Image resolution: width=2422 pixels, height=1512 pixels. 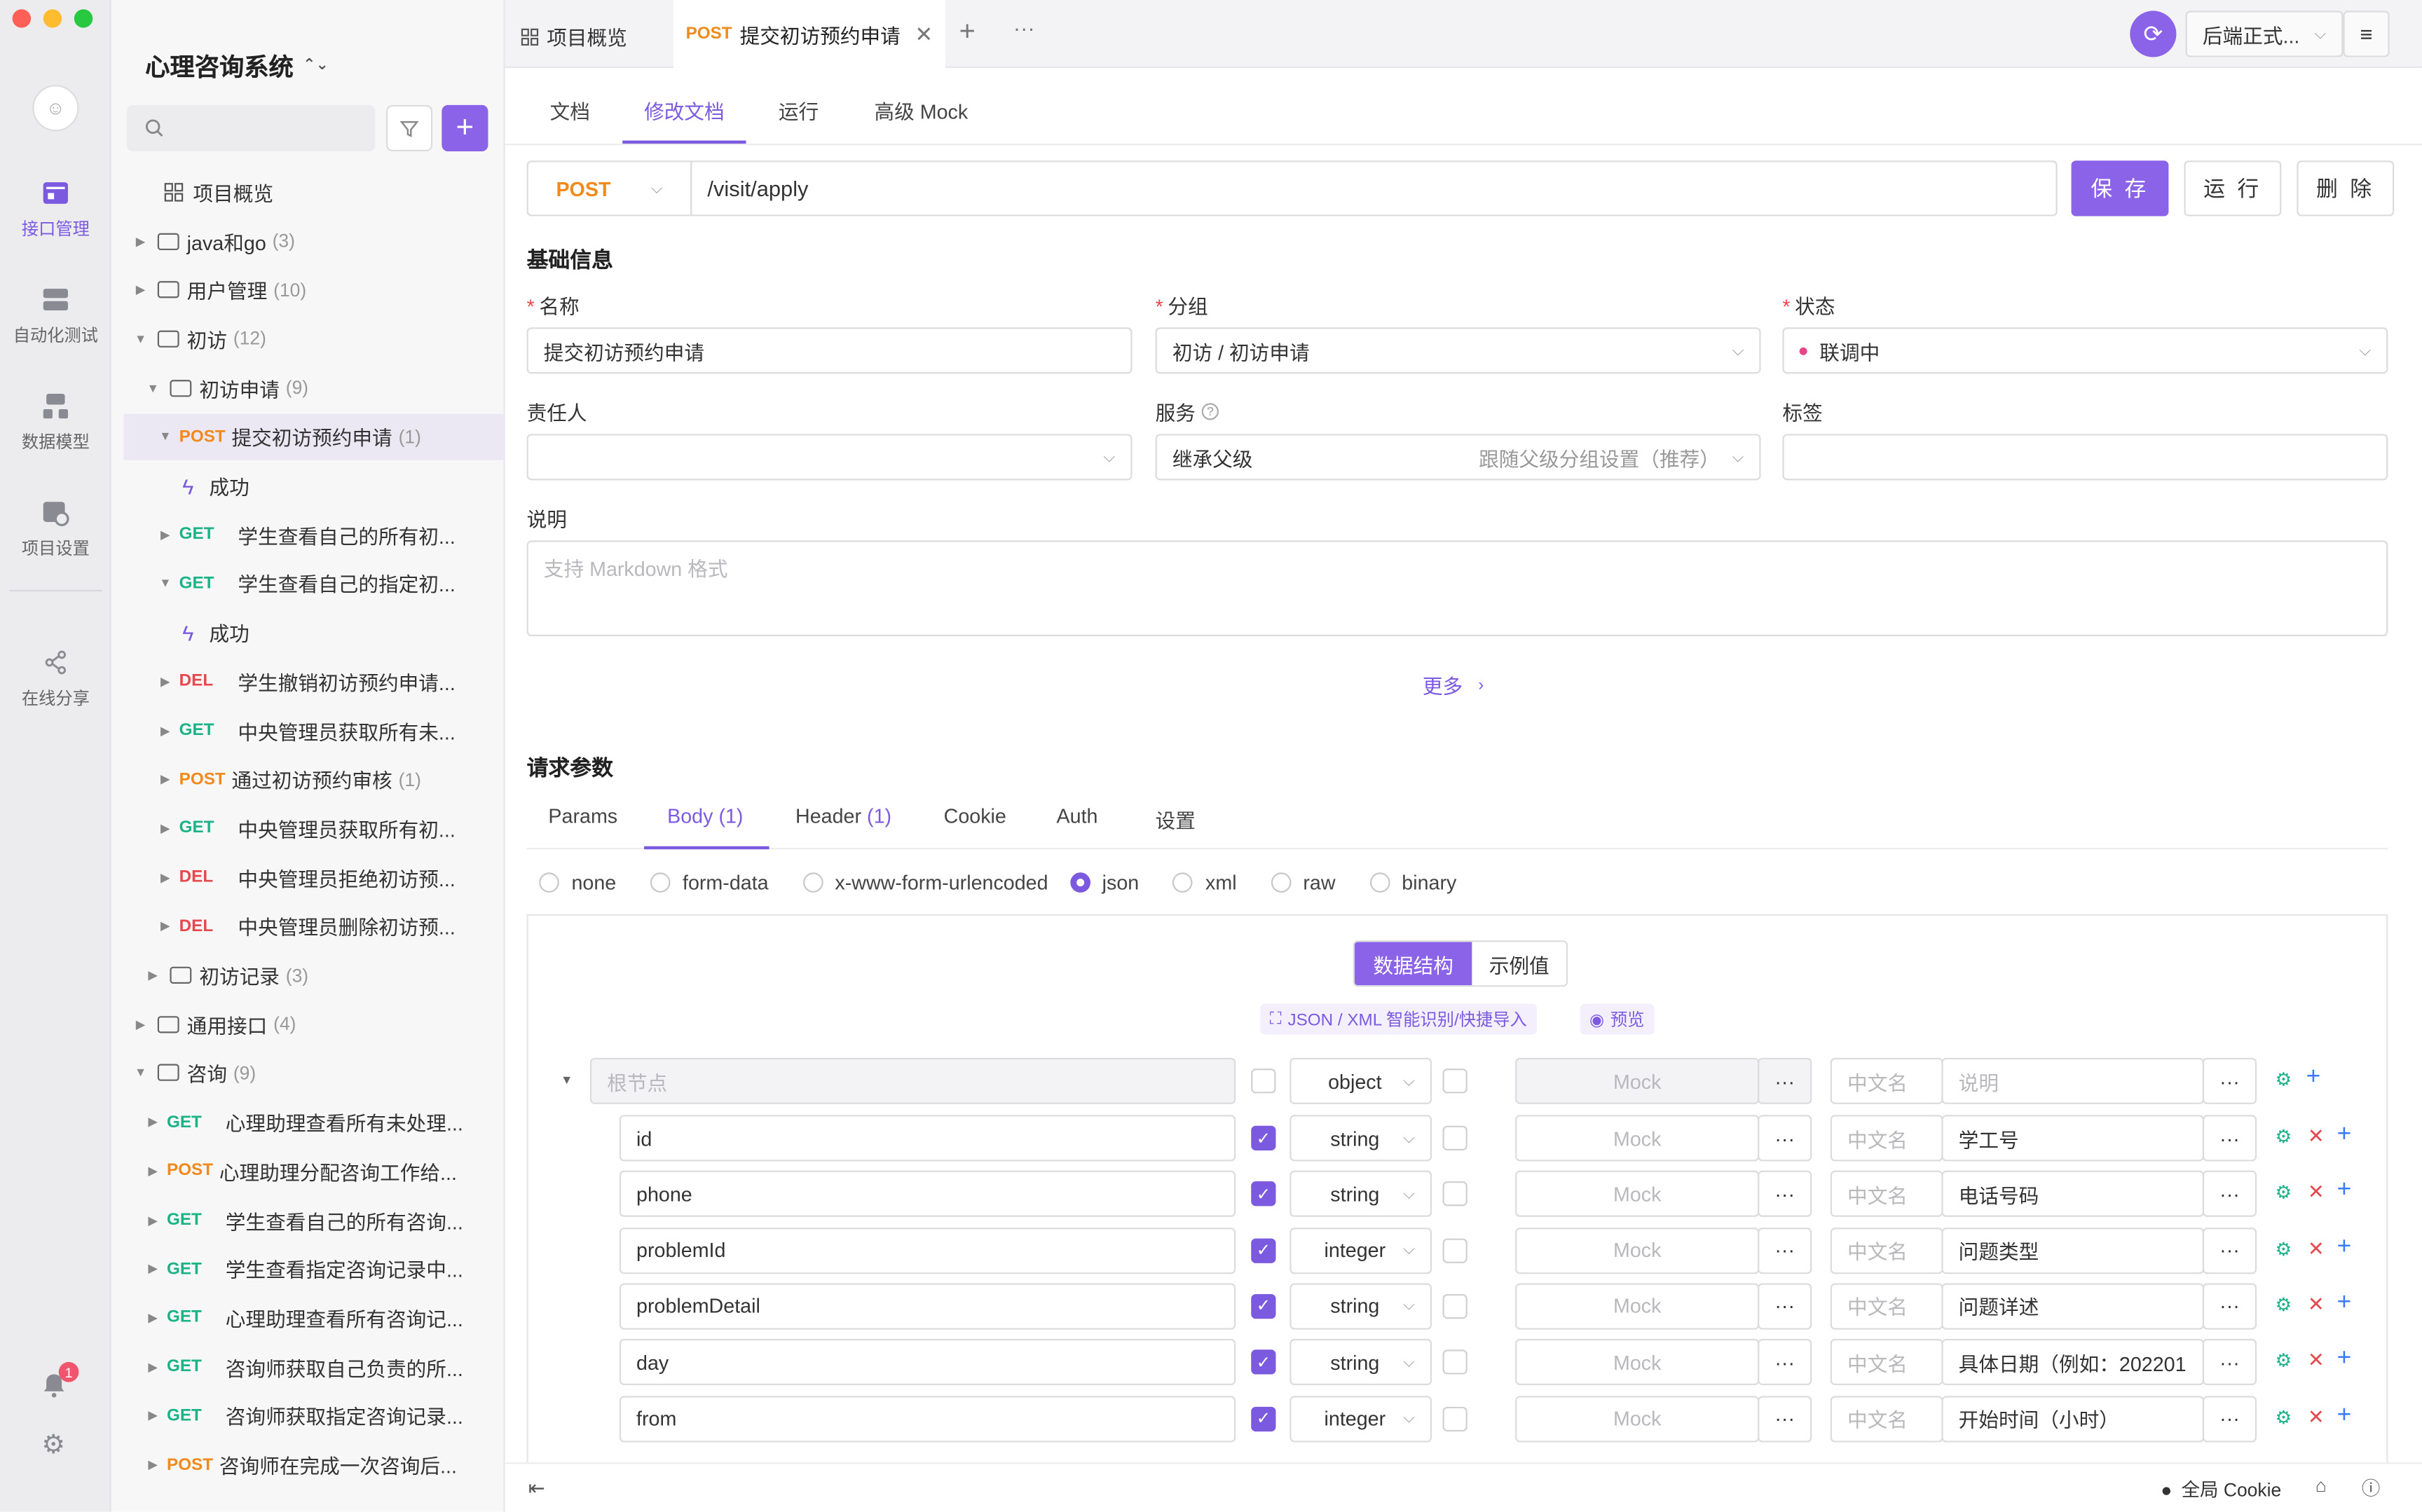 What do you see at coordinates (2073, 1194) in the screenshot?
I see `desc-input: 电话号码` at bounding box center [2073, 1194].